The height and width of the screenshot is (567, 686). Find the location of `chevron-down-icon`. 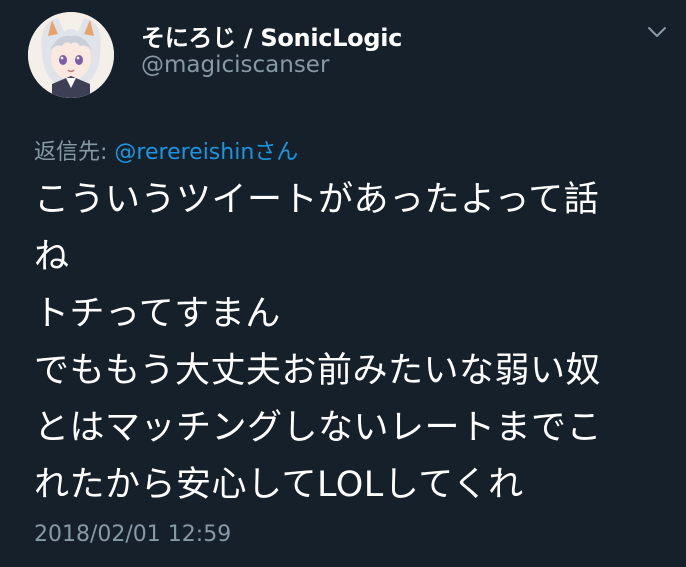

chevron-down-icon is located at coordinates (657, 32).